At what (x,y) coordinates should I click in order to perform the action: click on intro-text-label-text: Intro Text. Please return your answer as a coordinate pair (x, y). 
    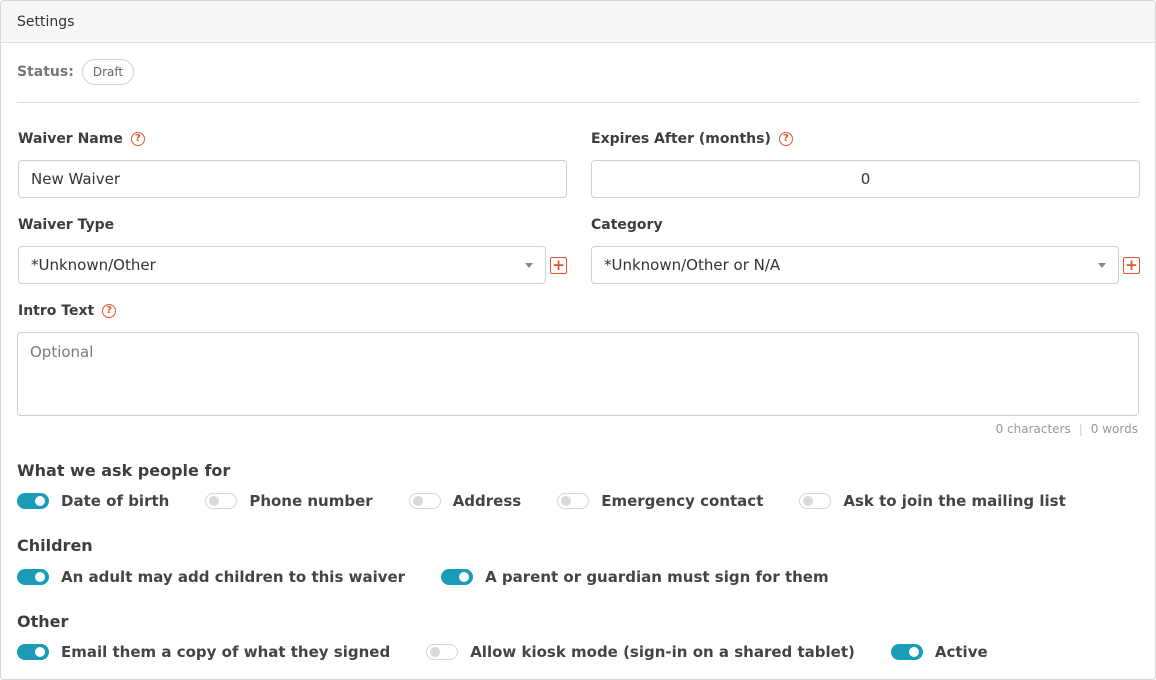
    Looking at the image, I should click on (56, 311).